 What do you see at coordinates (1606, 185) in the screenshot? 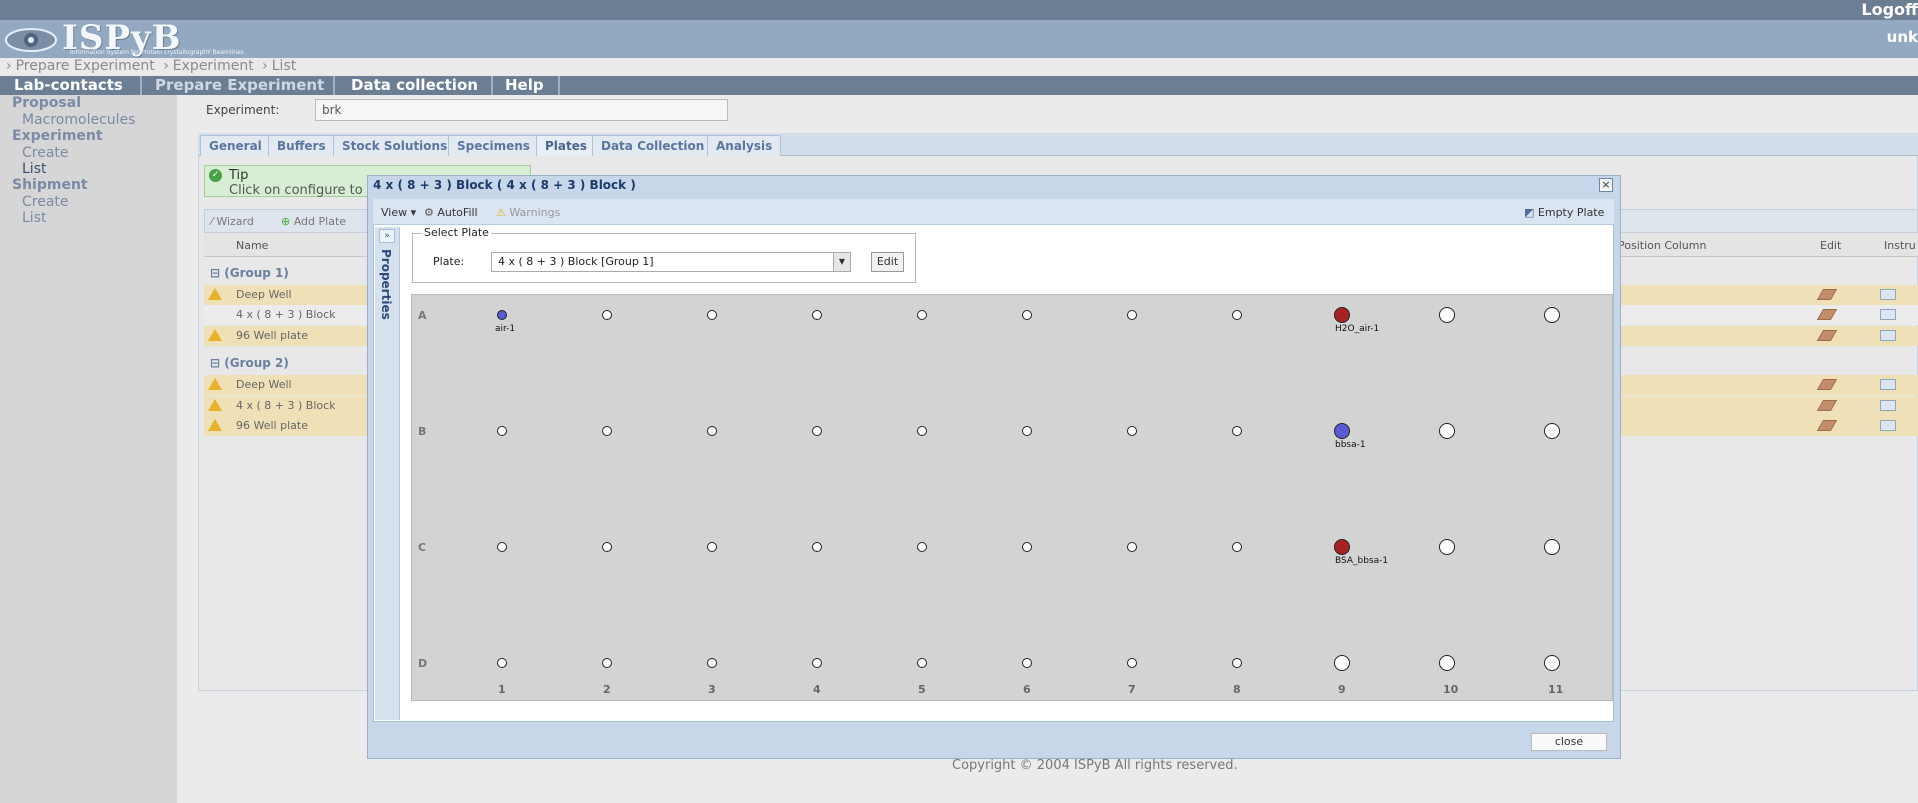
I see `close-icon: ×` at bounding box center [1606, 185].